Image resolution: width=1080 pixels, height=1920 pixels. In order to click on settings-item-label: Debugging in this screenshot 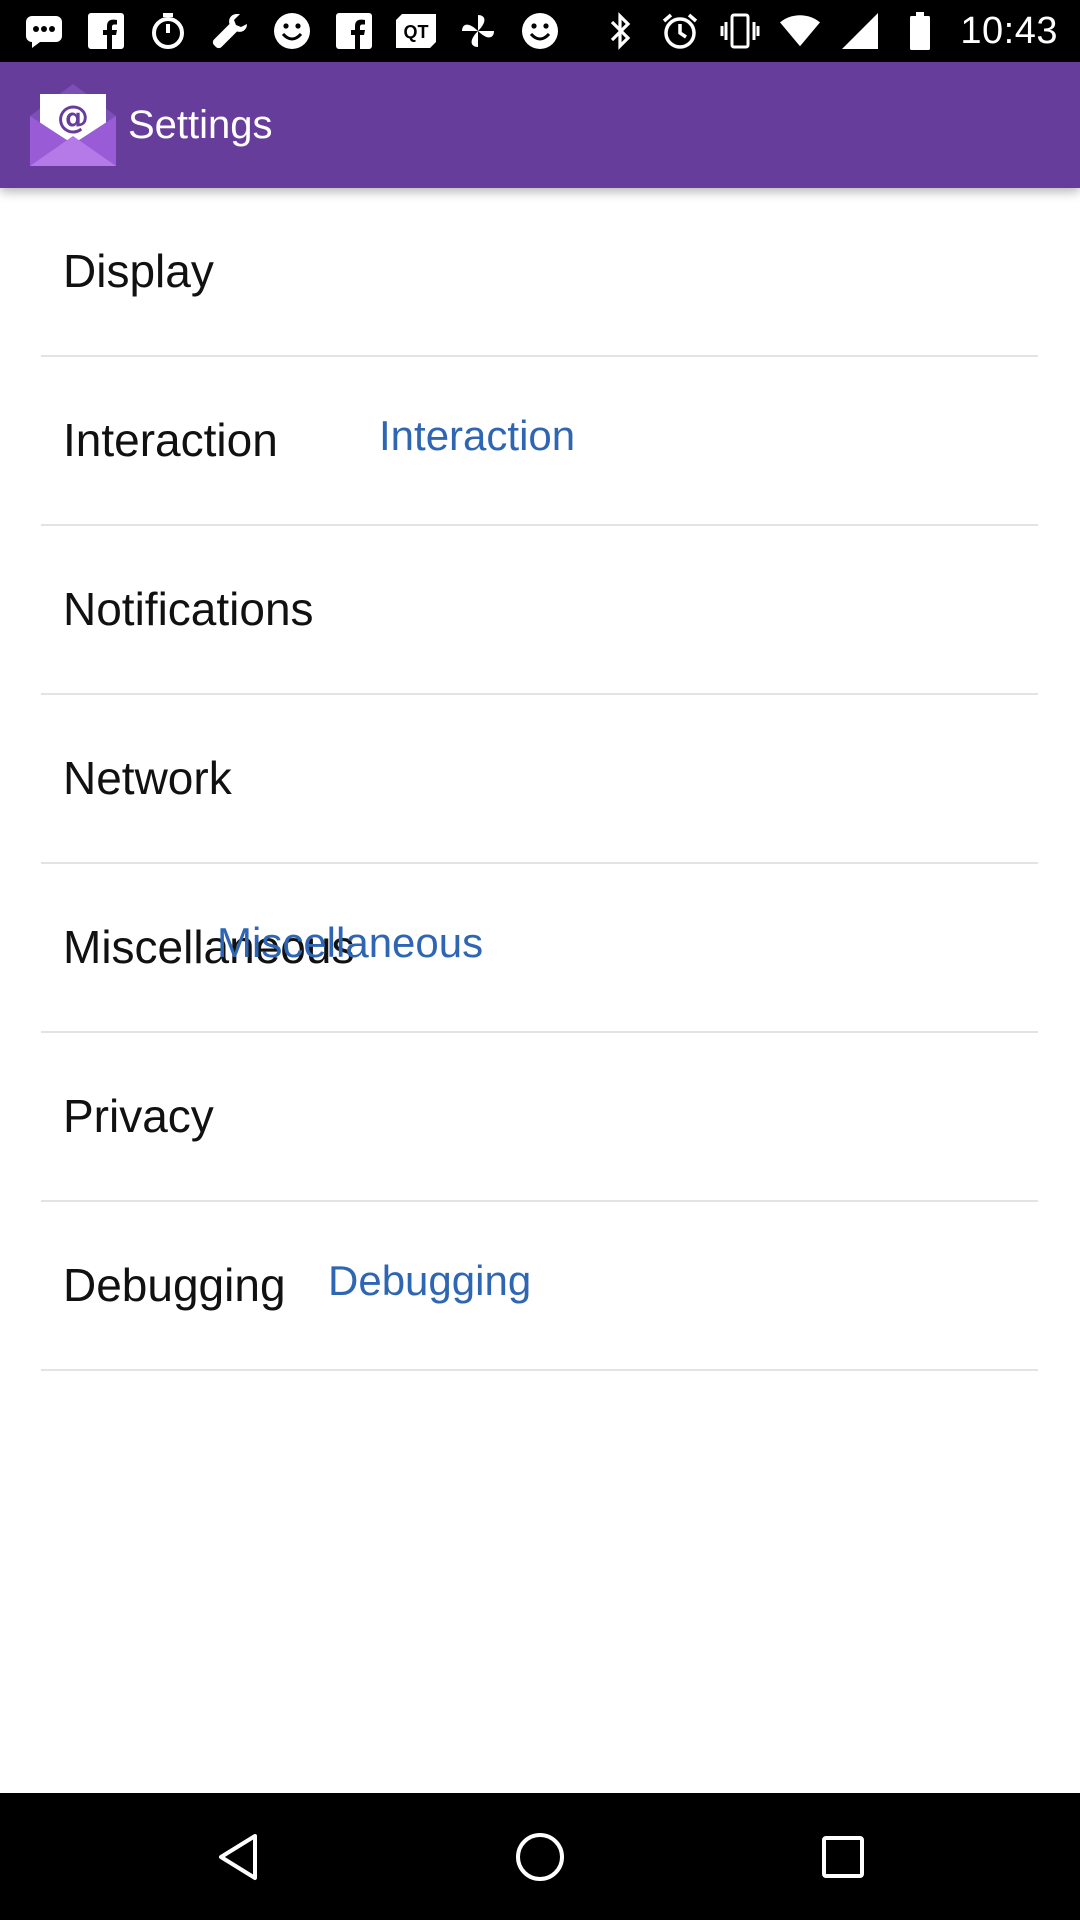, I will do `click(174, 1285)`.